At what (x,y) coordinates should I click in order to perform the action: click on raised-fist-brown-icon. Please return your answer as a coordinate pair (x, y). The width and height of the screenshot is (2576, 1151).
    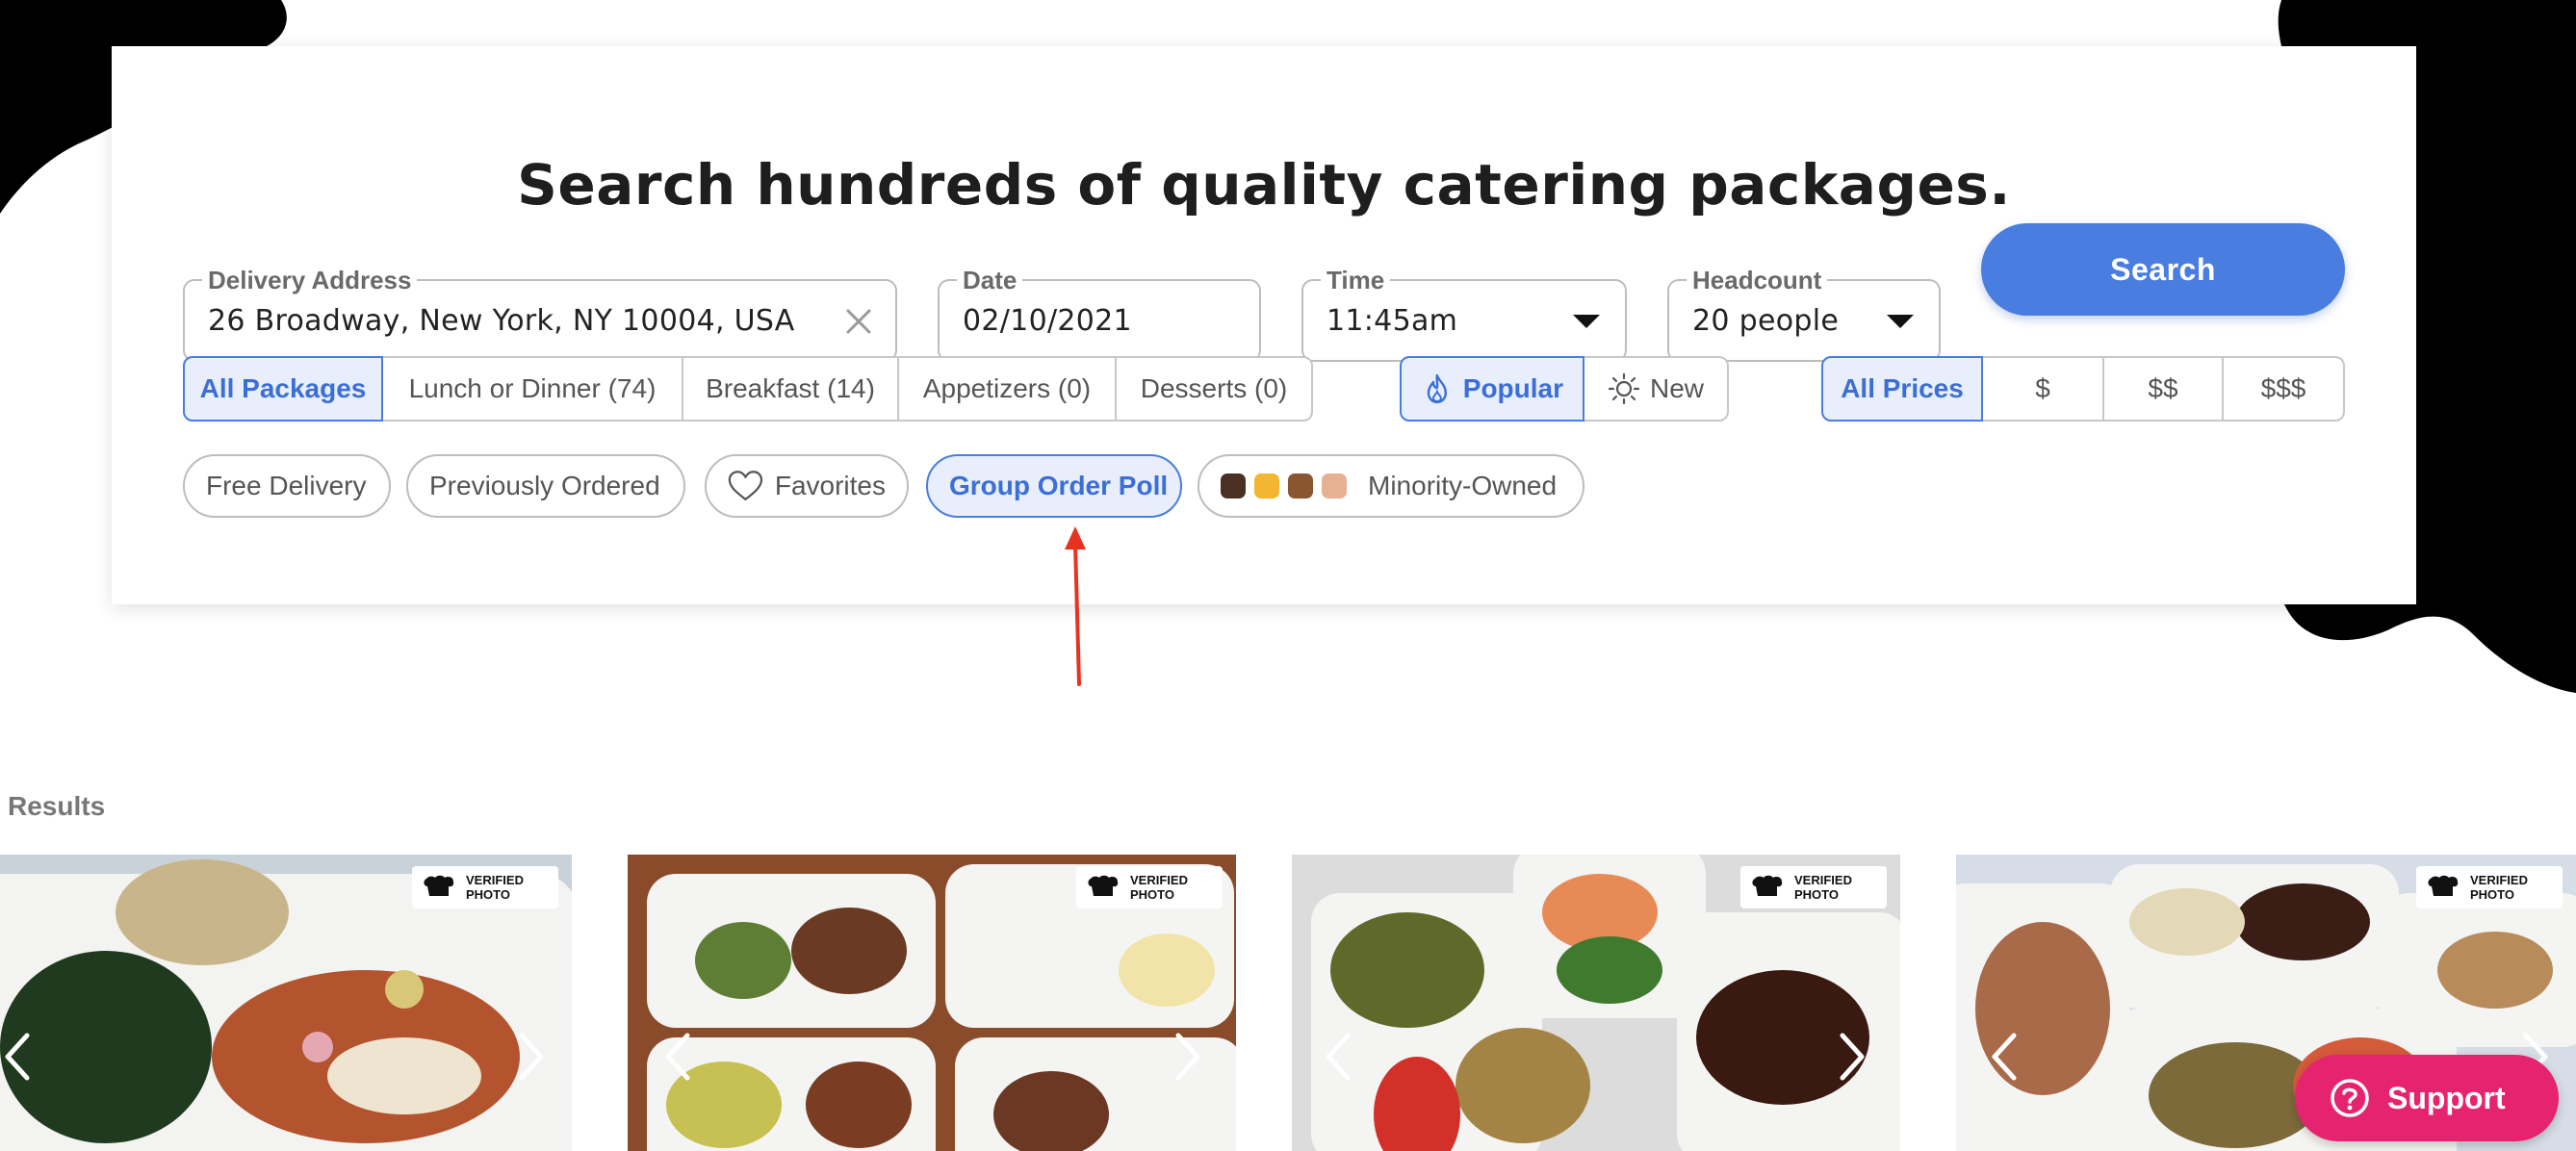
    Looking at the image, I should click on (1301, 486).